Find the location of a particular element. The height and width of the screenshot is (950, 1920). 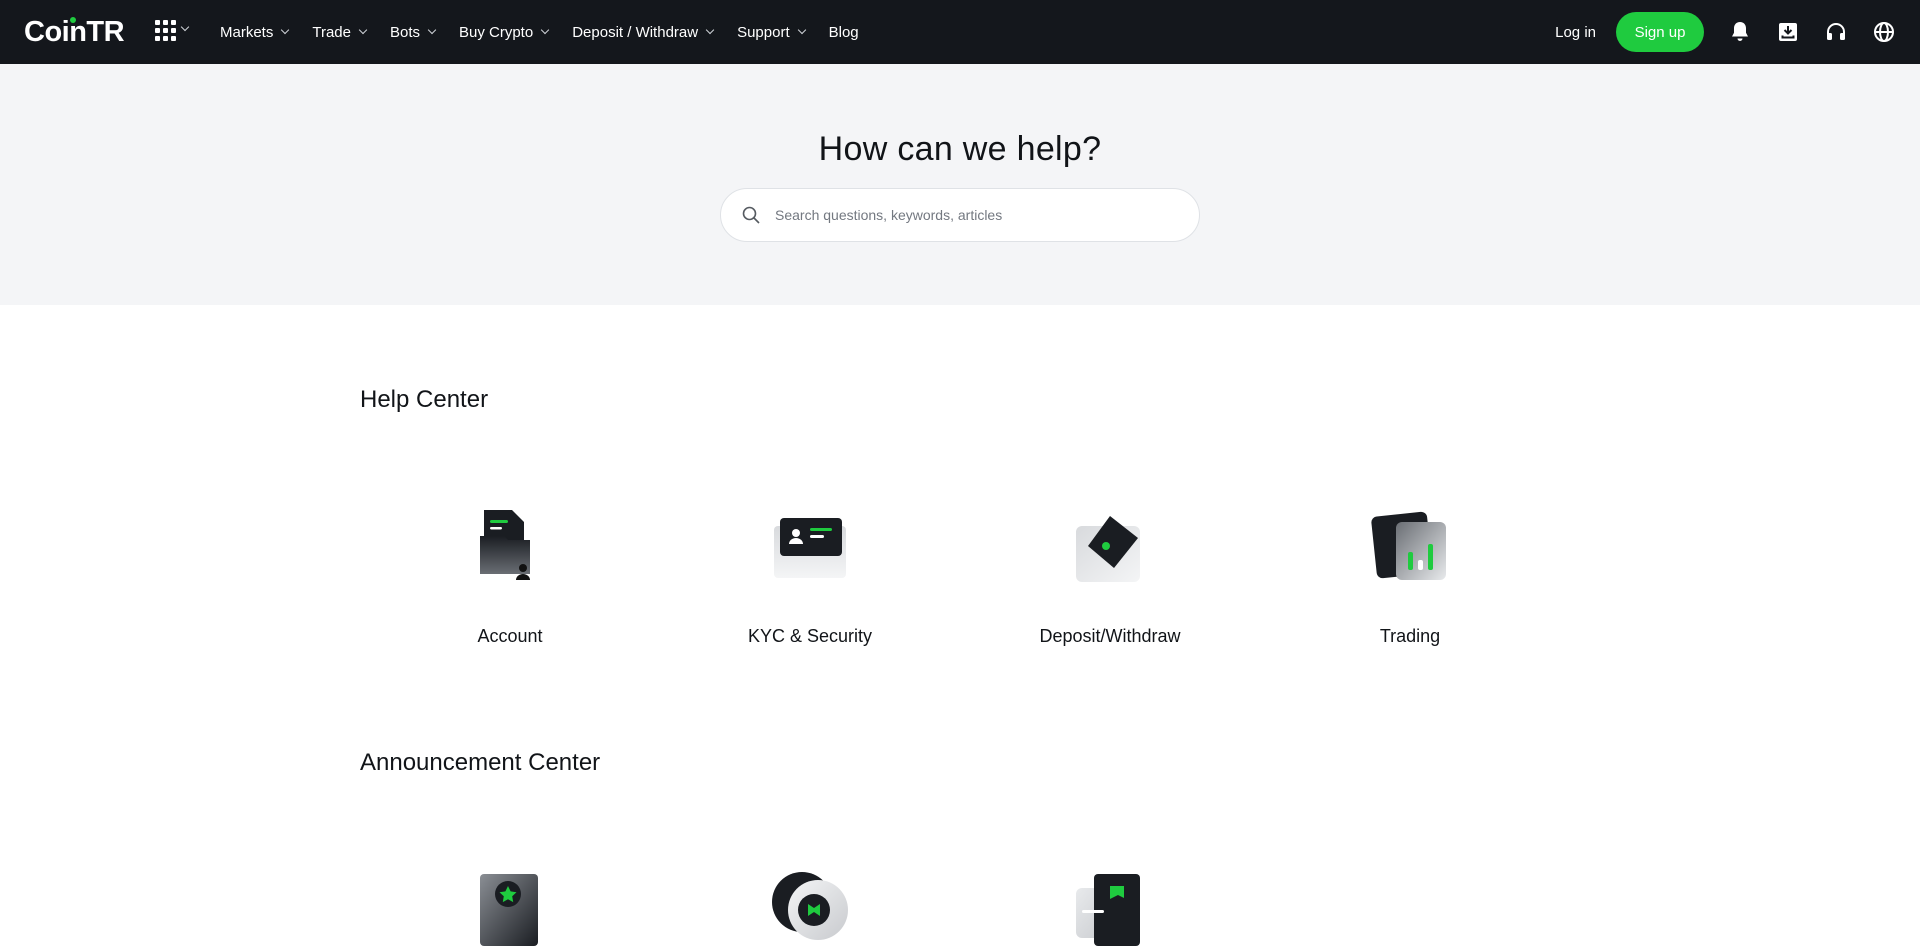

help-card-kyc-security: KYC & Security is located at coordinates (810, 576).